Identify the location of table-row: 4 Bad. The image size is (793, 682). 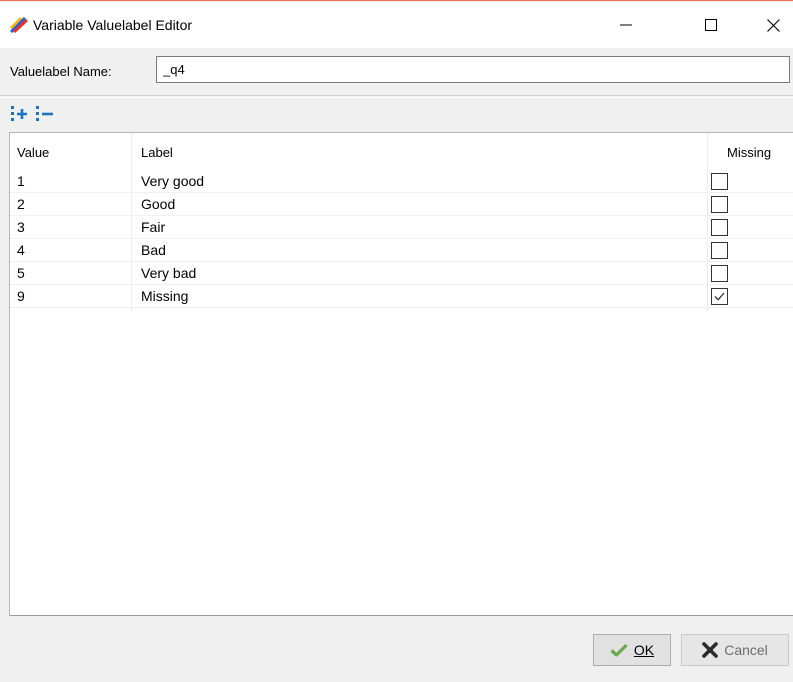
(401, 250).